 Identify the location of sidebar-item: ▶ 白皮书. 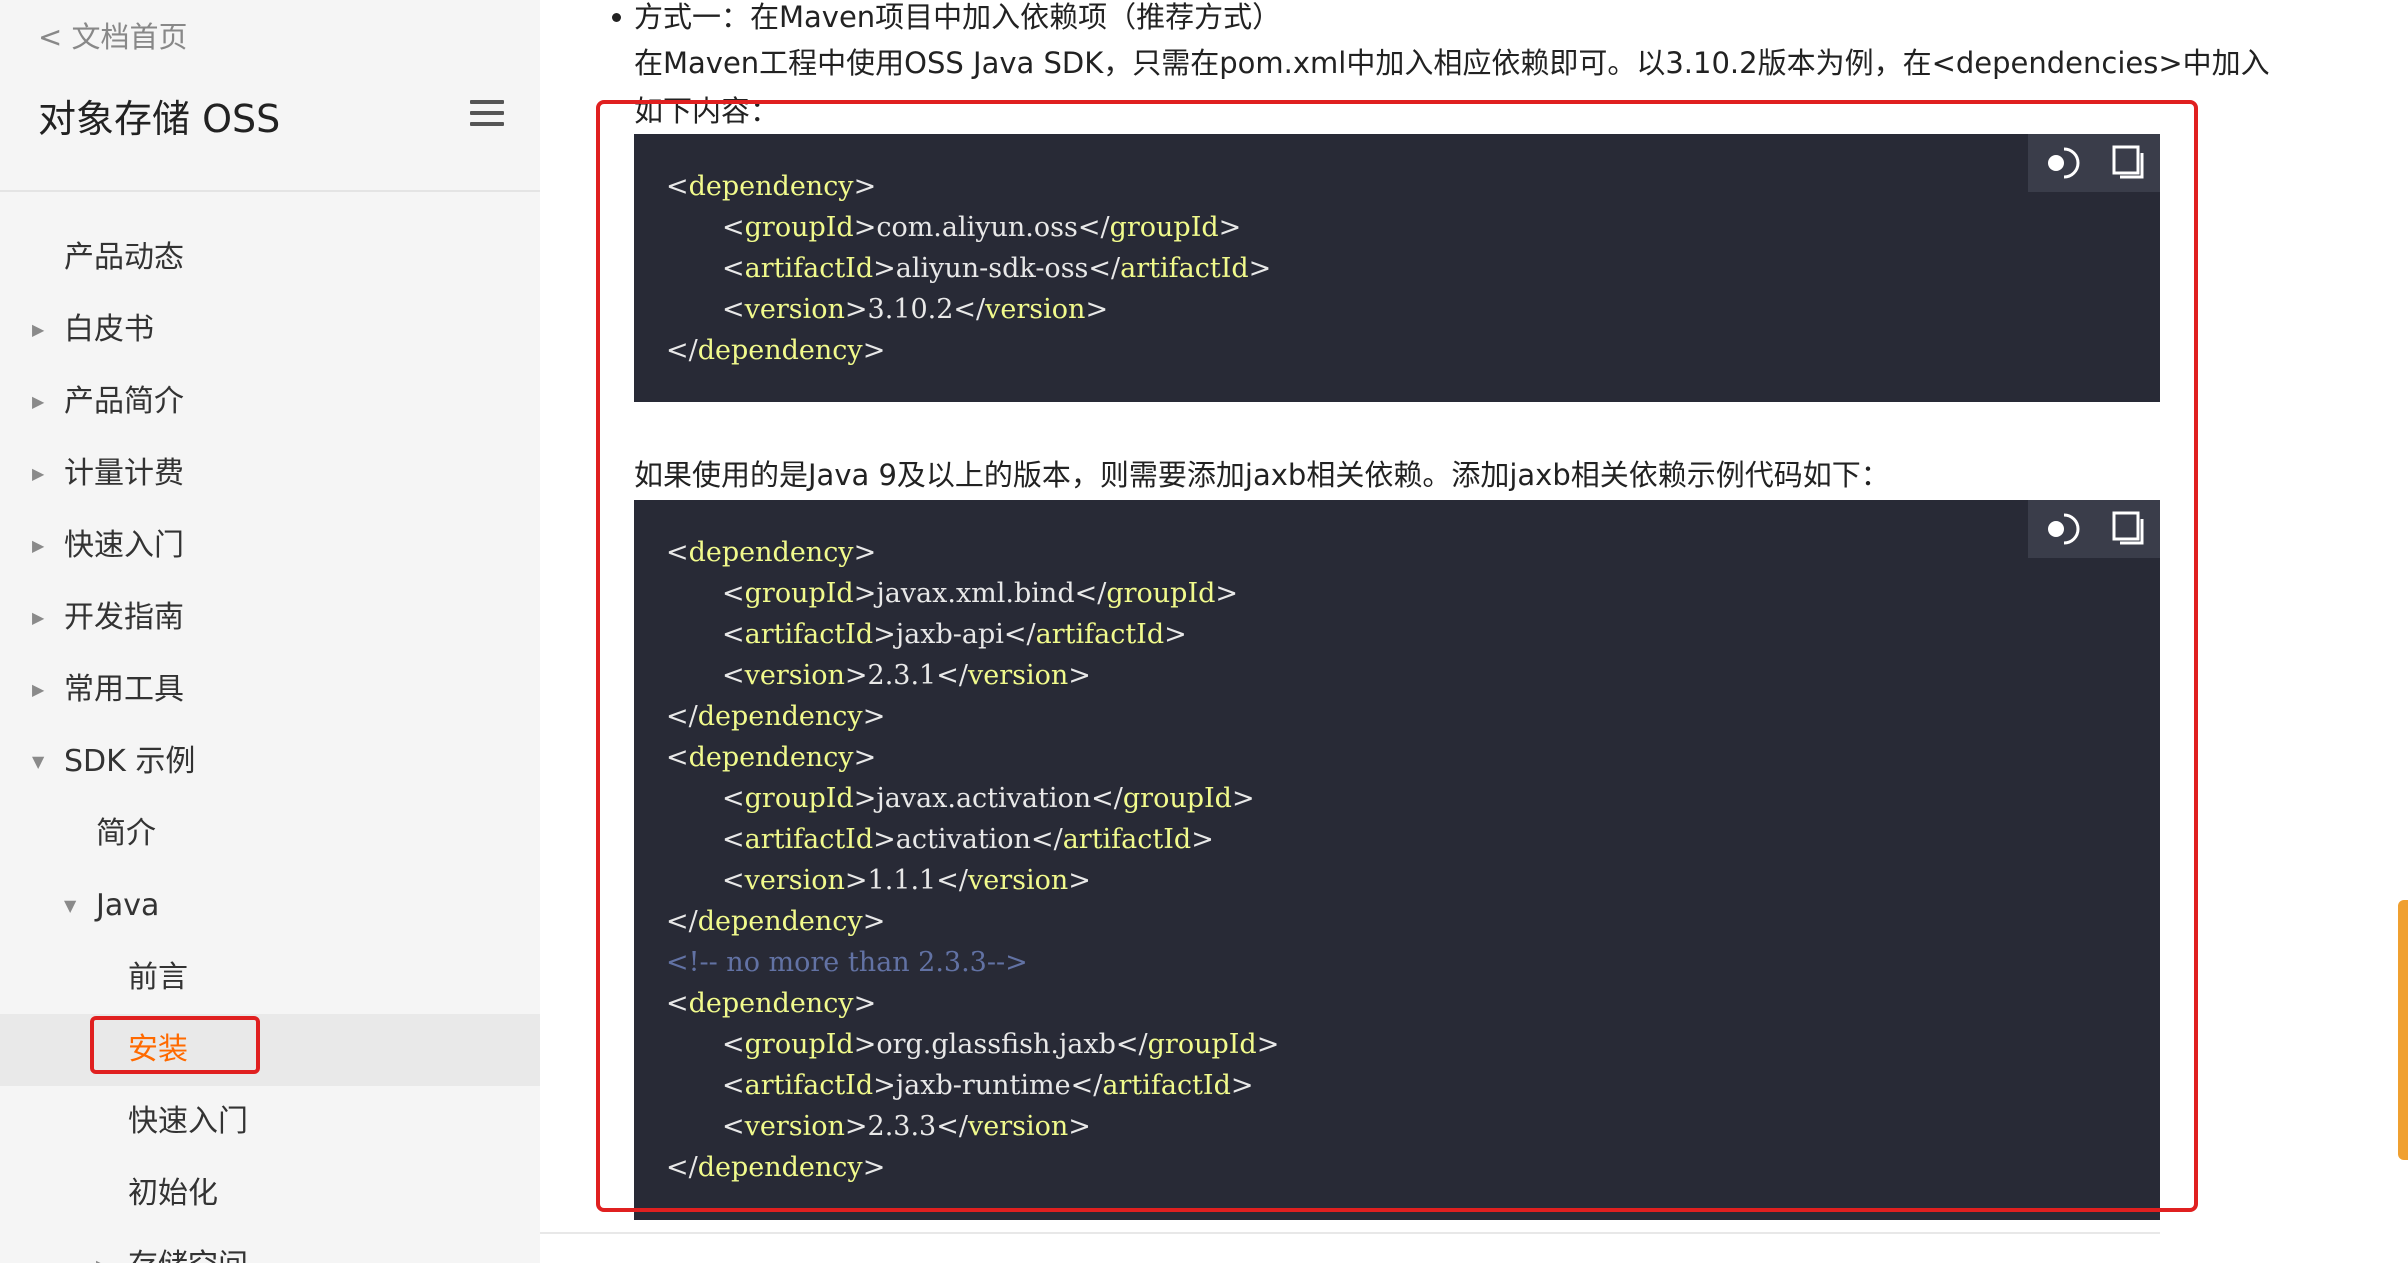
(270, 330).